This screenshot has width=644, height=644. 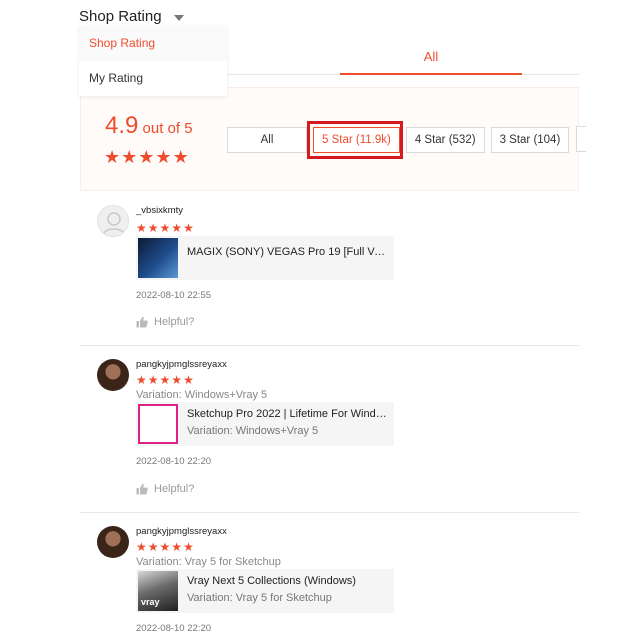 I want to click on review-variation: Variation: Vray 5 for Sketchup, so click(x=208, y=562).